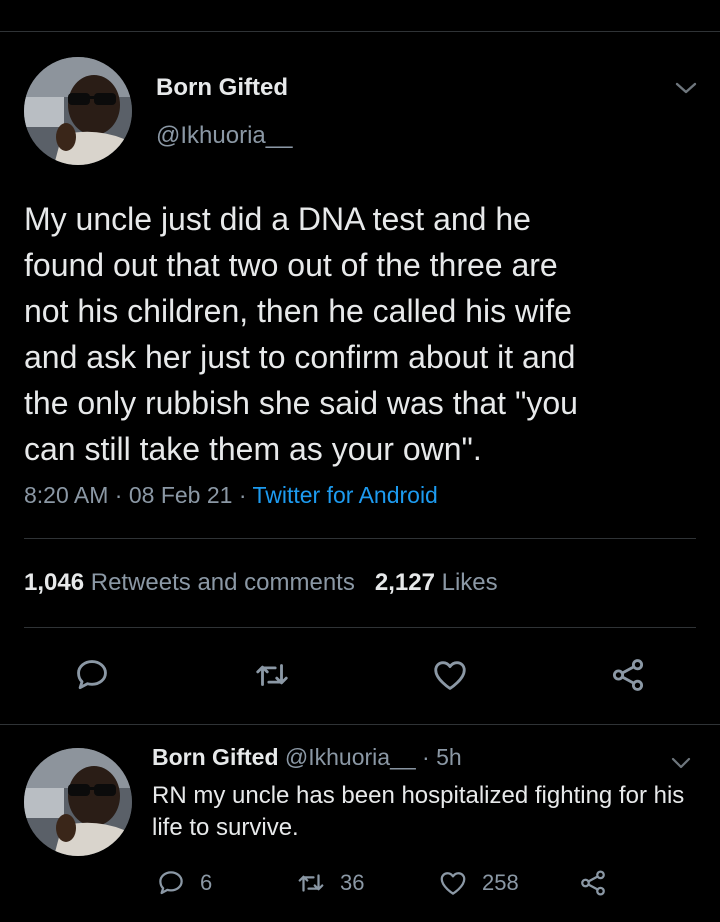  I want to click on reply-handle: @Ikhuoria__, so click(350, 757).